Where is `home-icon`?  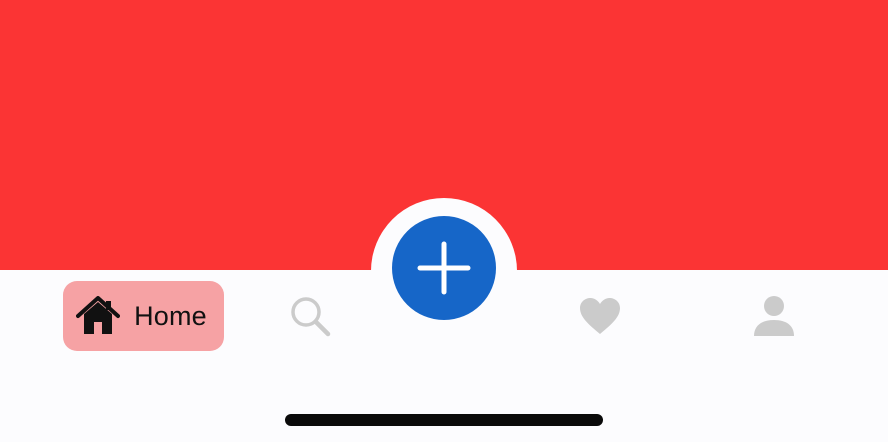 home-icon is located at coordinates (98, 316).